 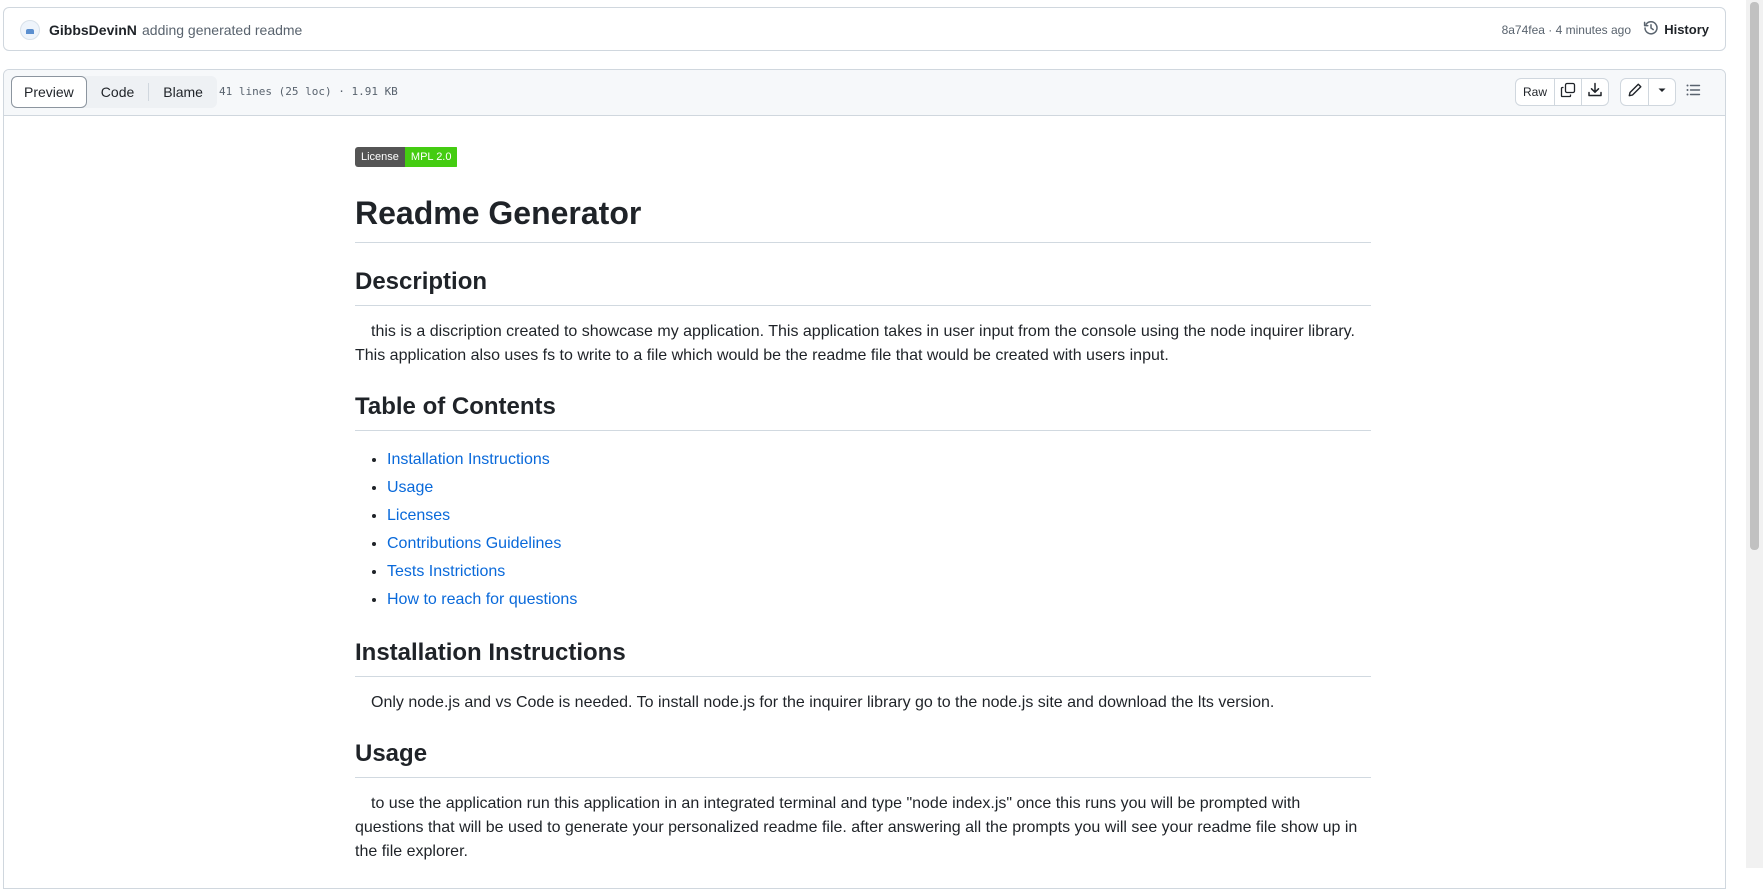 I want to click on view-switcher: Preview Code Blame, so click(x=114, y=92).